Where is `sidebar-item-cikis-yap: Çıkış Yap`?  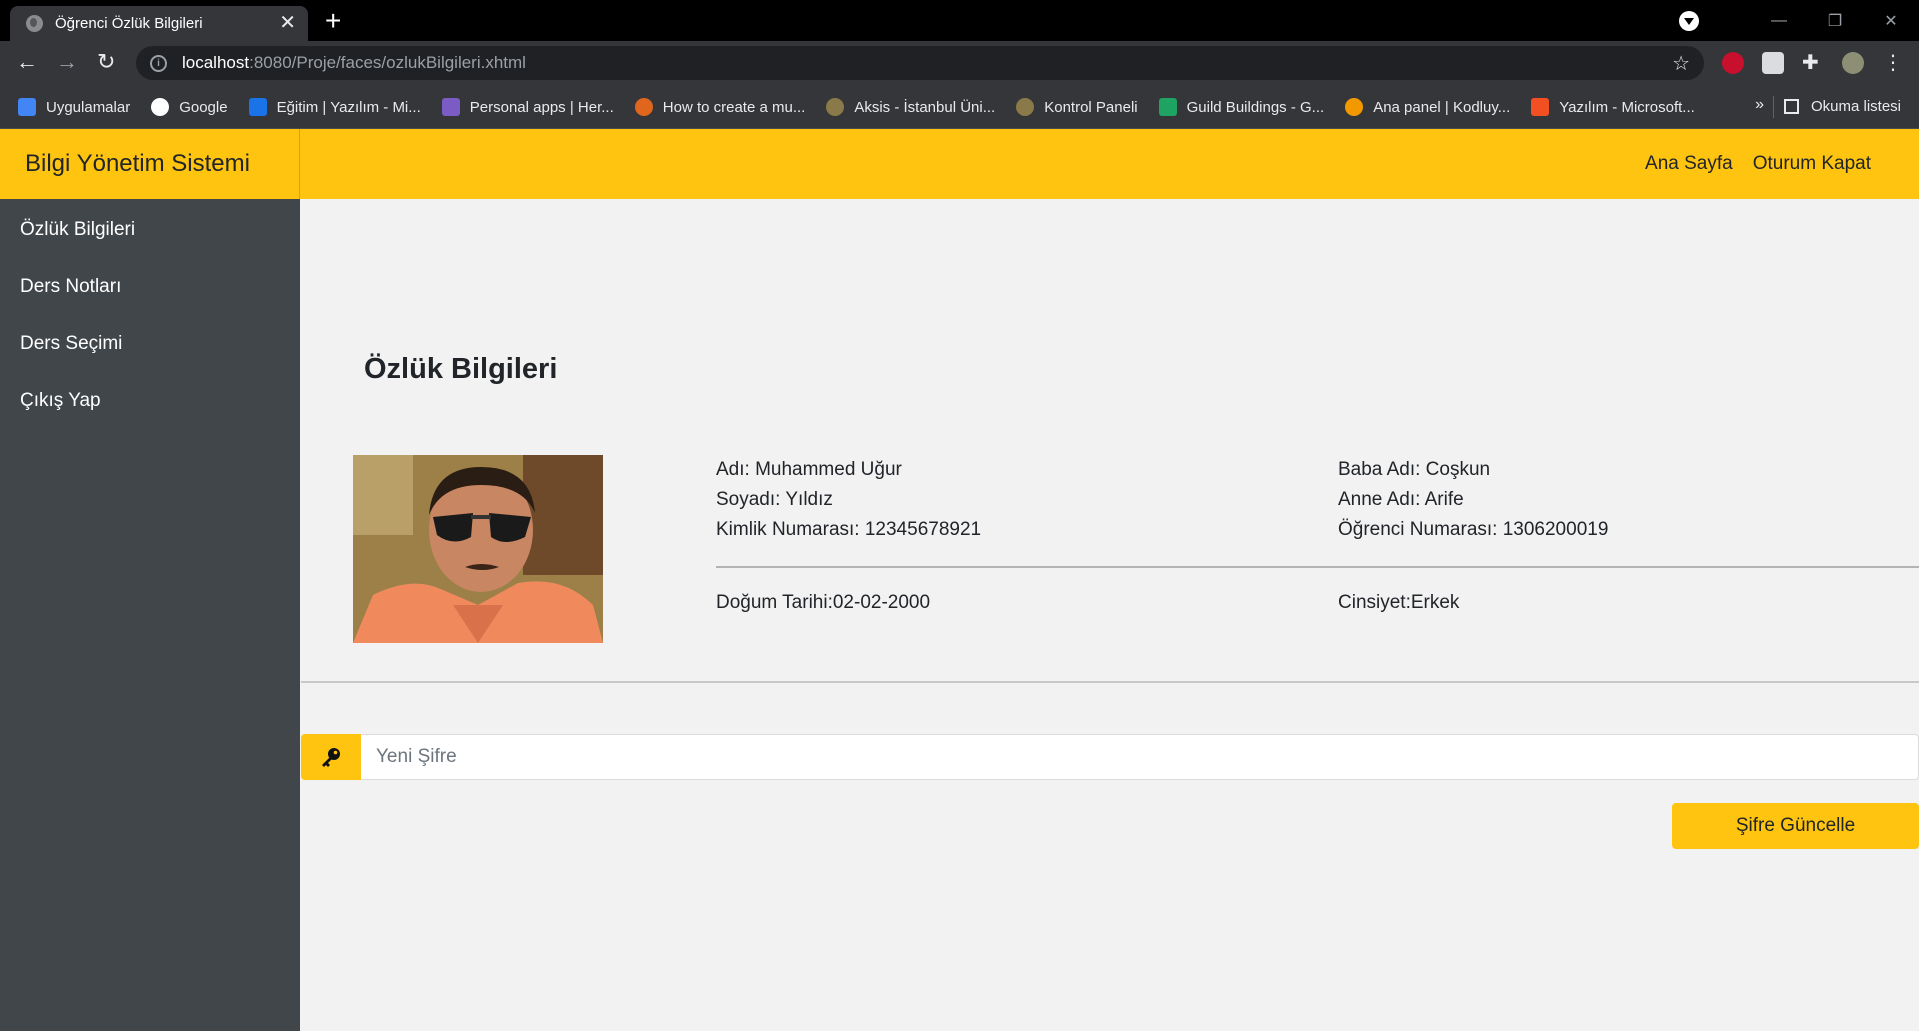
sidebar-item-cikis-yap: Çıkış Yap is located at coordinates (60, 401).